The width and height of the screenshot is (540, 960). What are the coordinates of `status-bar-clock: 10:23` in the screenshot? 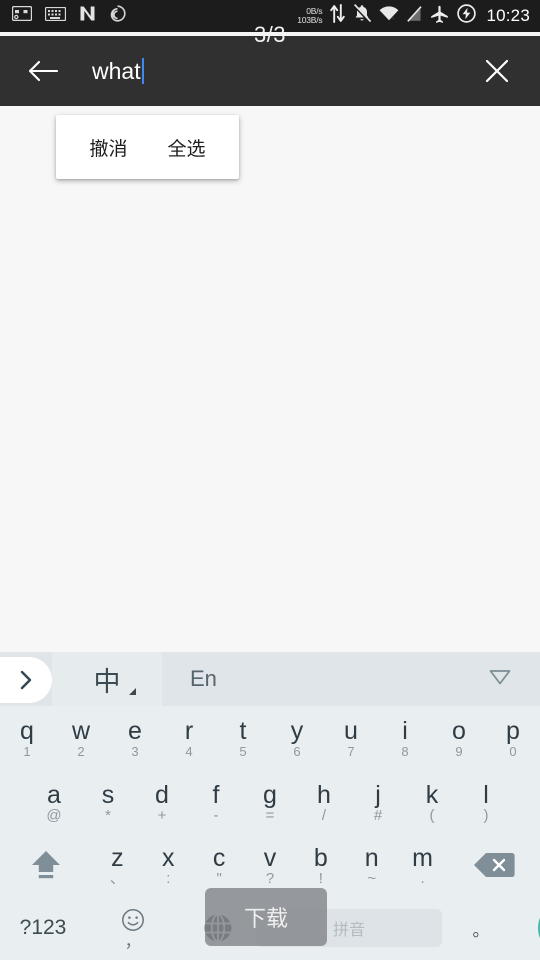 It's located at (508, 15).